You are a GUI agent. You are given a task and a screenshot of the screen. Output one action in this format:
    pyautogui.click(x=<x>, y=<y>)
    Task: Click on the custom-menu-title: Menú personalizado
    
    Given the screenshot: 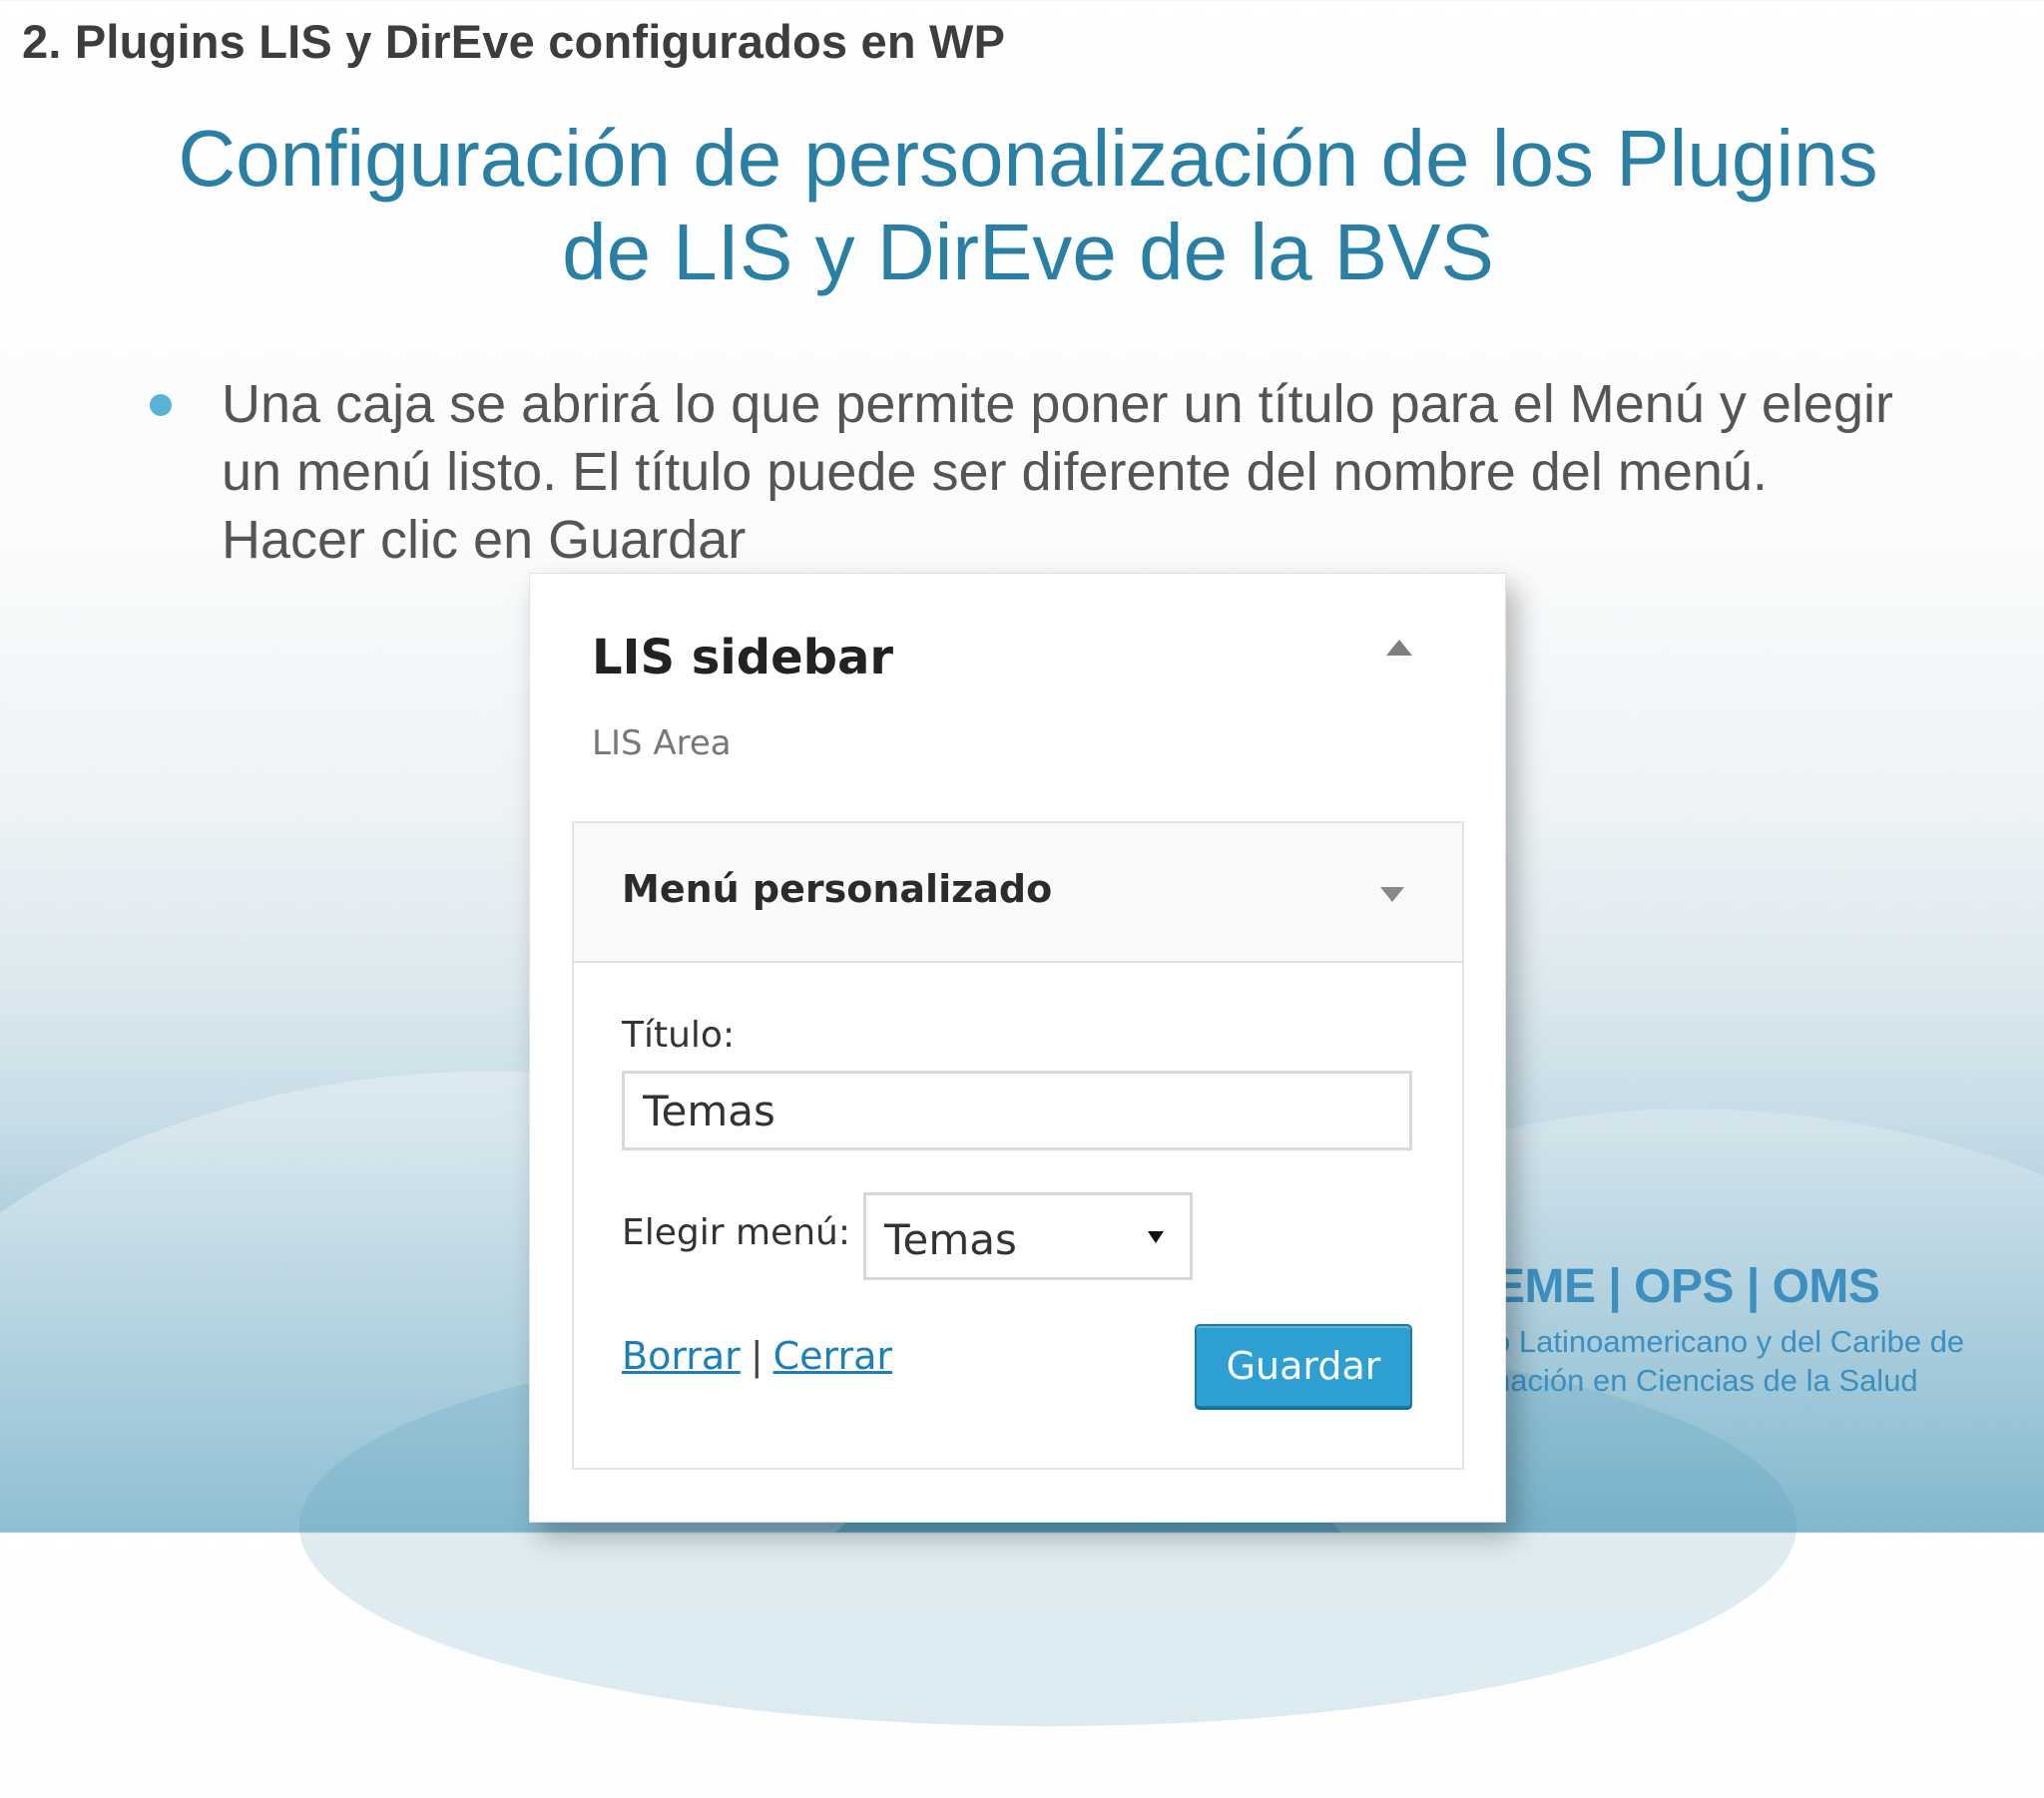 What is the action you would take?
    pyautogui.click(x=837, y=889)
    